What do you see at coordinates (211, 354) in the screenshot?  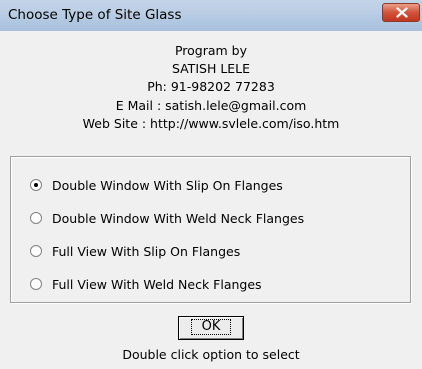 I see `hint-text: Double click option to select` at bounding box center [211, 354].